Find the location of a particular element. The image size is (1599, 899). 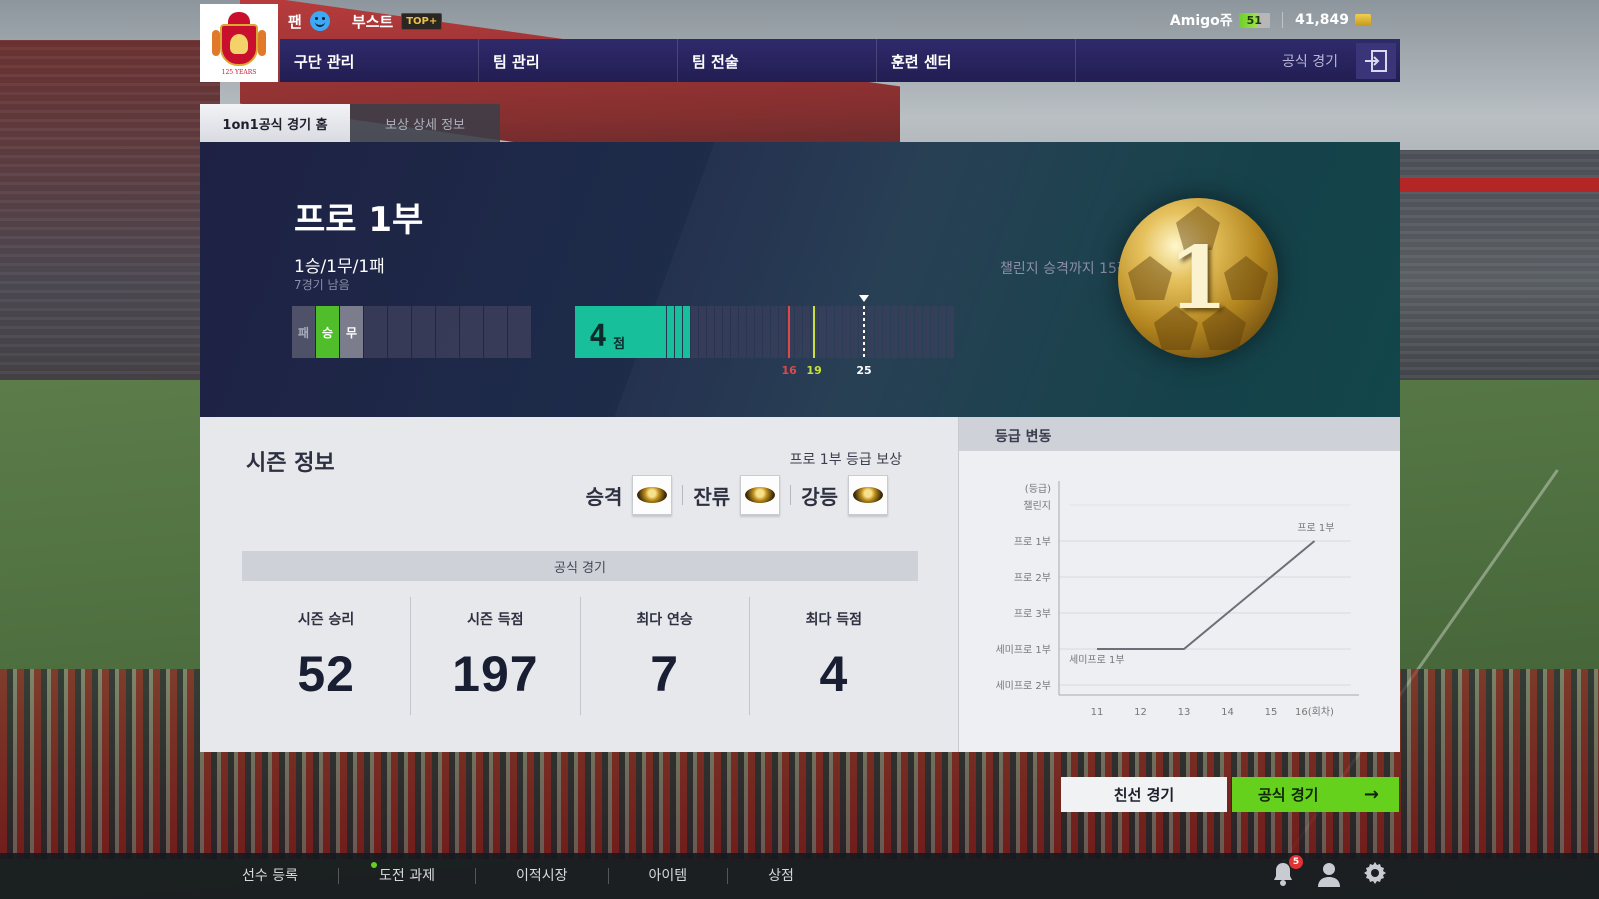

y-tick-label: 프로 1부 is located at coordinates (1032, 542).